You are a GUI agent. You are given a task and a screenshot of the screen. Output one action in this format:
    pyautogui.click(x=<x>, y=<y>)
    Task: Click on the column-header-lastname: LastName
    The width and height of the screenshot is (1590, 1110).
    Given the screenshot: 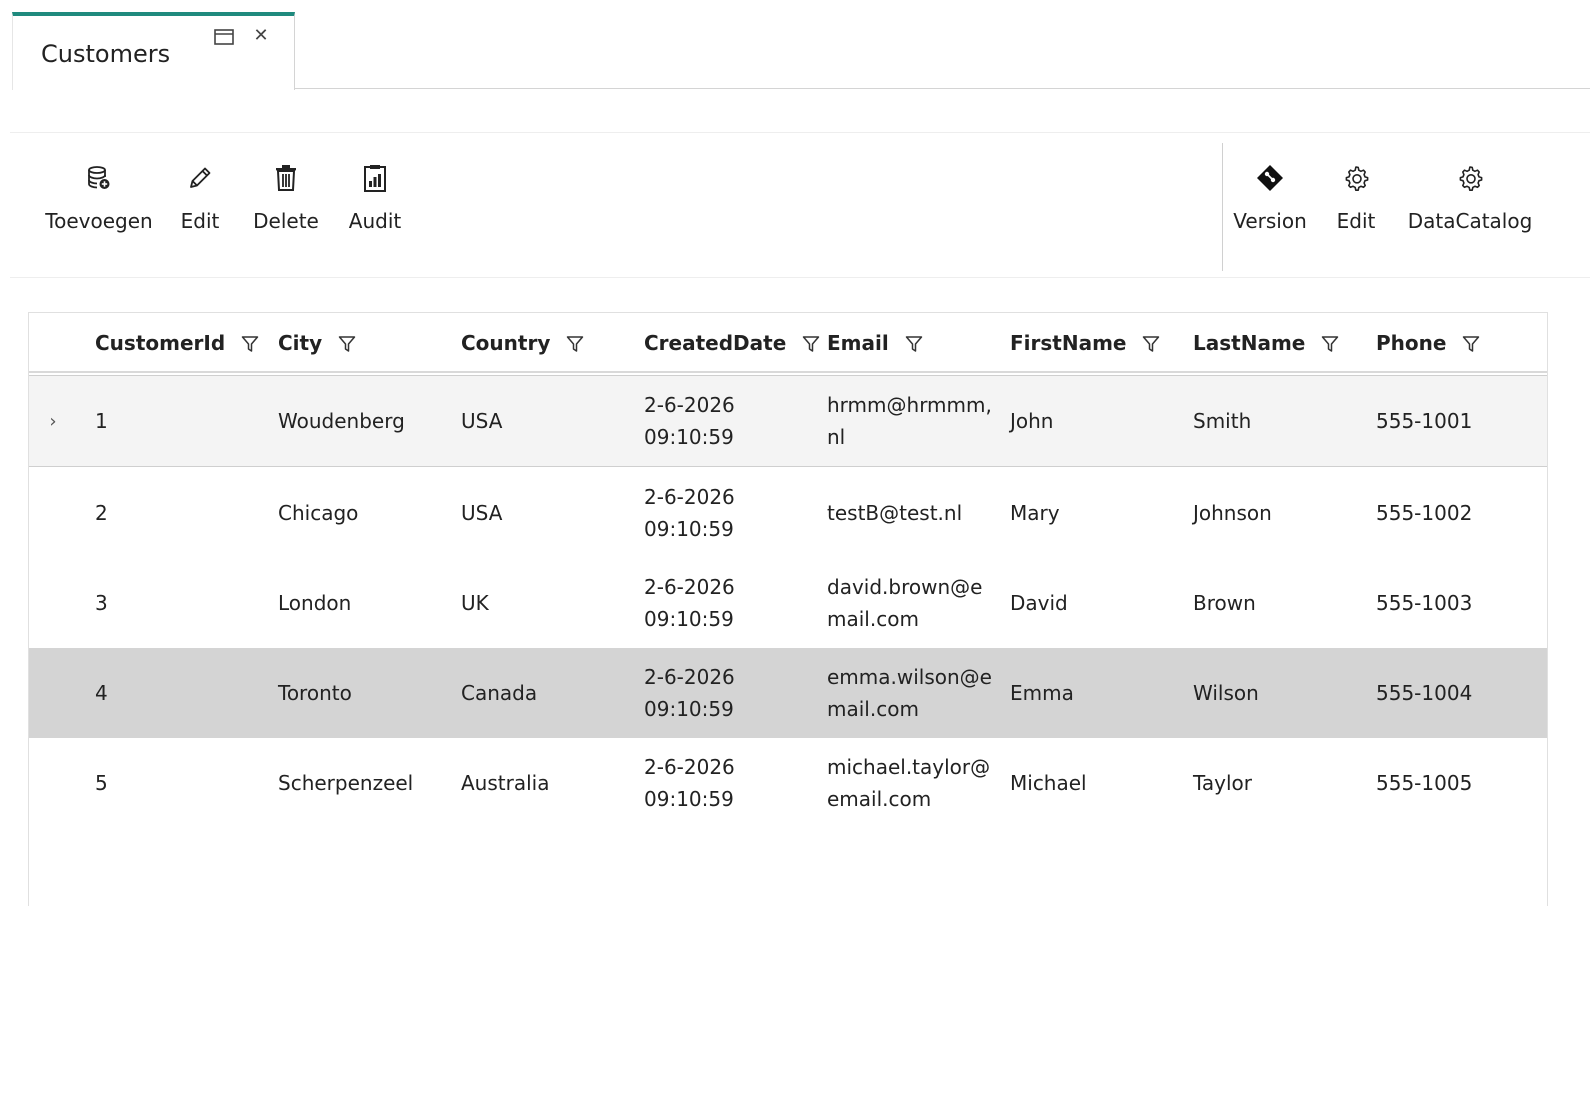 What is the action you would take?
    pyautogui.click(x=1266, y=343)
    